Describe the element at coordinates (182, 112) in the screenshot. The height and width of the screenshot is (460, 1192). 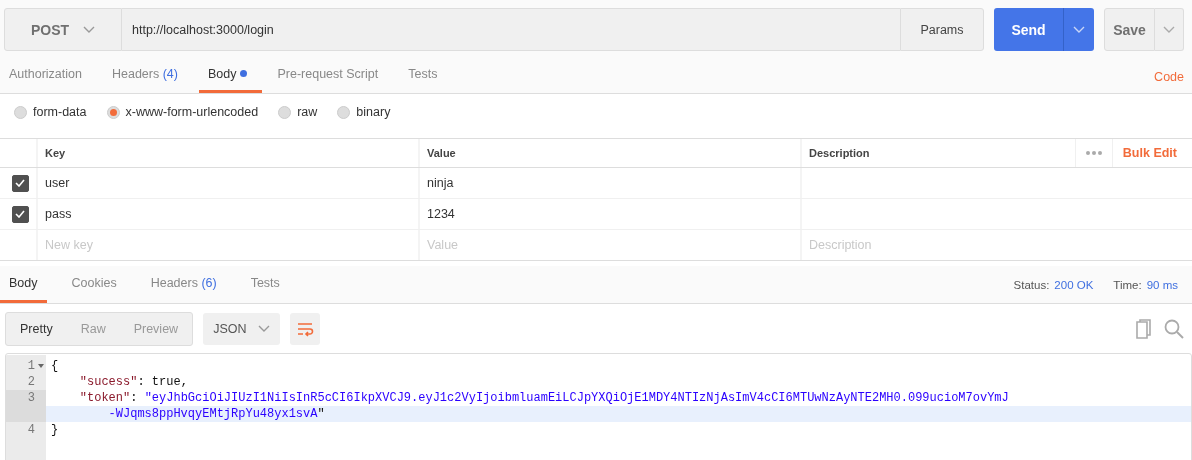
I see `body-type-radio: x-www-form-urlencoded` at that location.